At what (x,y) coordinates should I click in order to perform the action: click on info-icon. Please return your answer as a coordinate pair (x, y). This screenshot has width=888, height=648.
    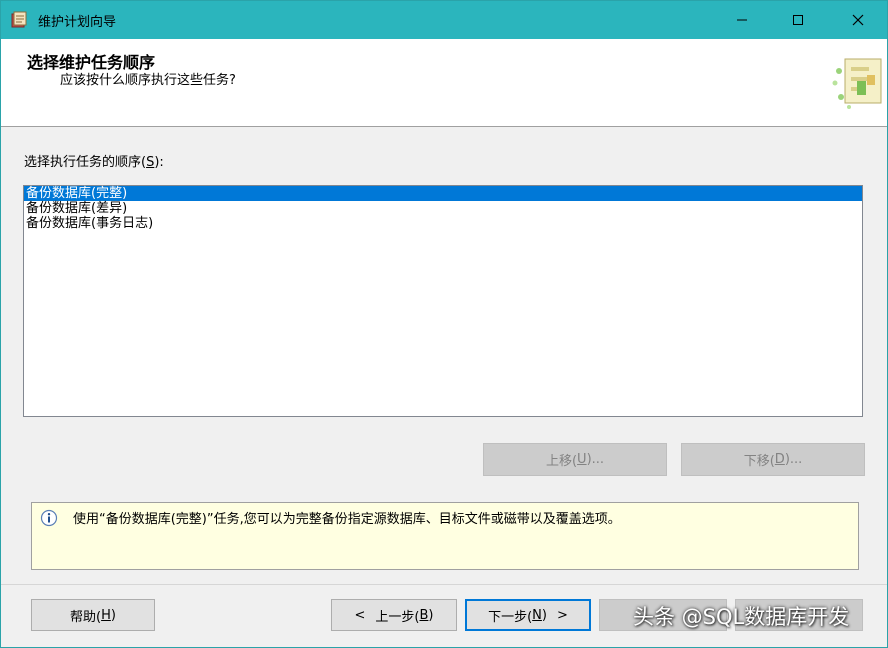
    Looking at the image, I should click on (49, 518).